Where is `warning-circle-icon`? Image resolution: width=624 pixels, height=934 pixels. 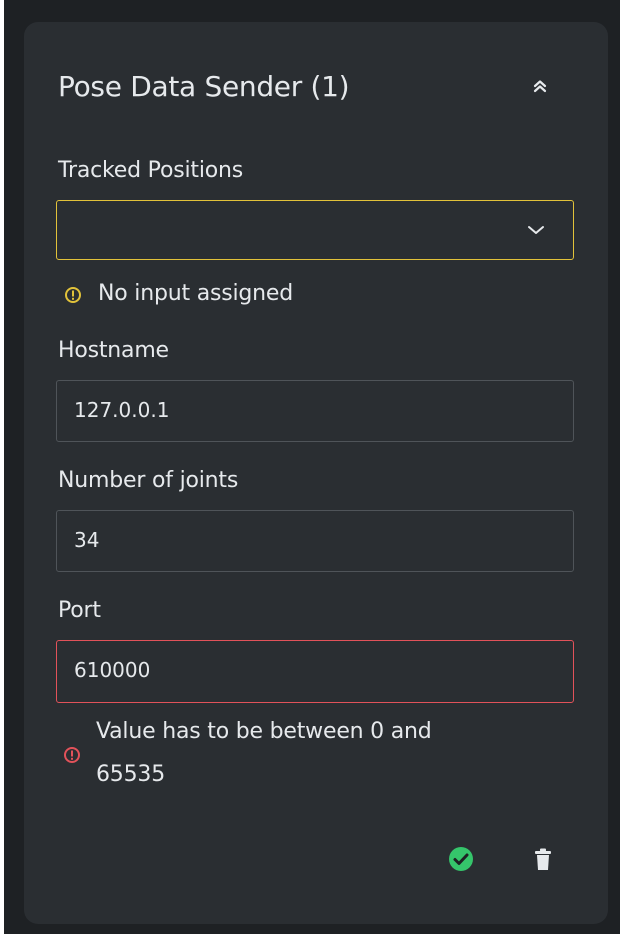
warning-circle-icon is located at coordinates (73, 295).